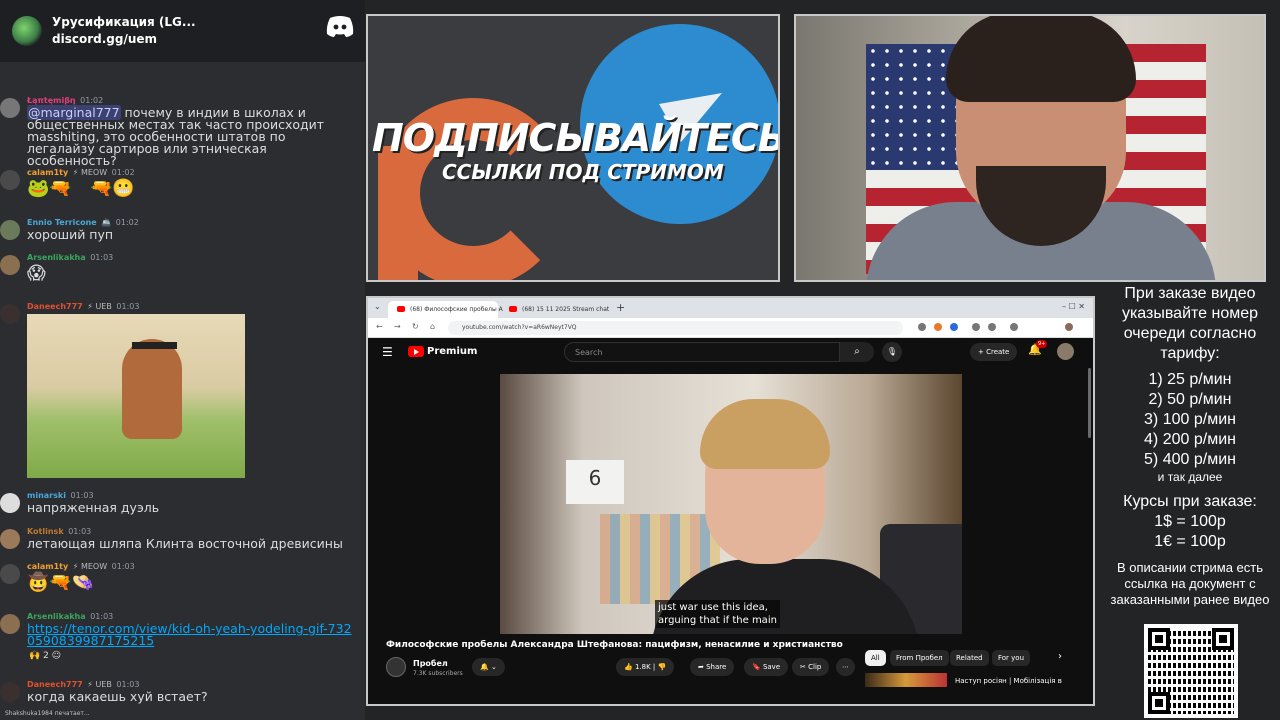 The width and height of the screenshot is (1280, 720). Describe the element at coordinates (99, 306) in the screenshot. I see `user-badge: ⚡ UEB` at that location.